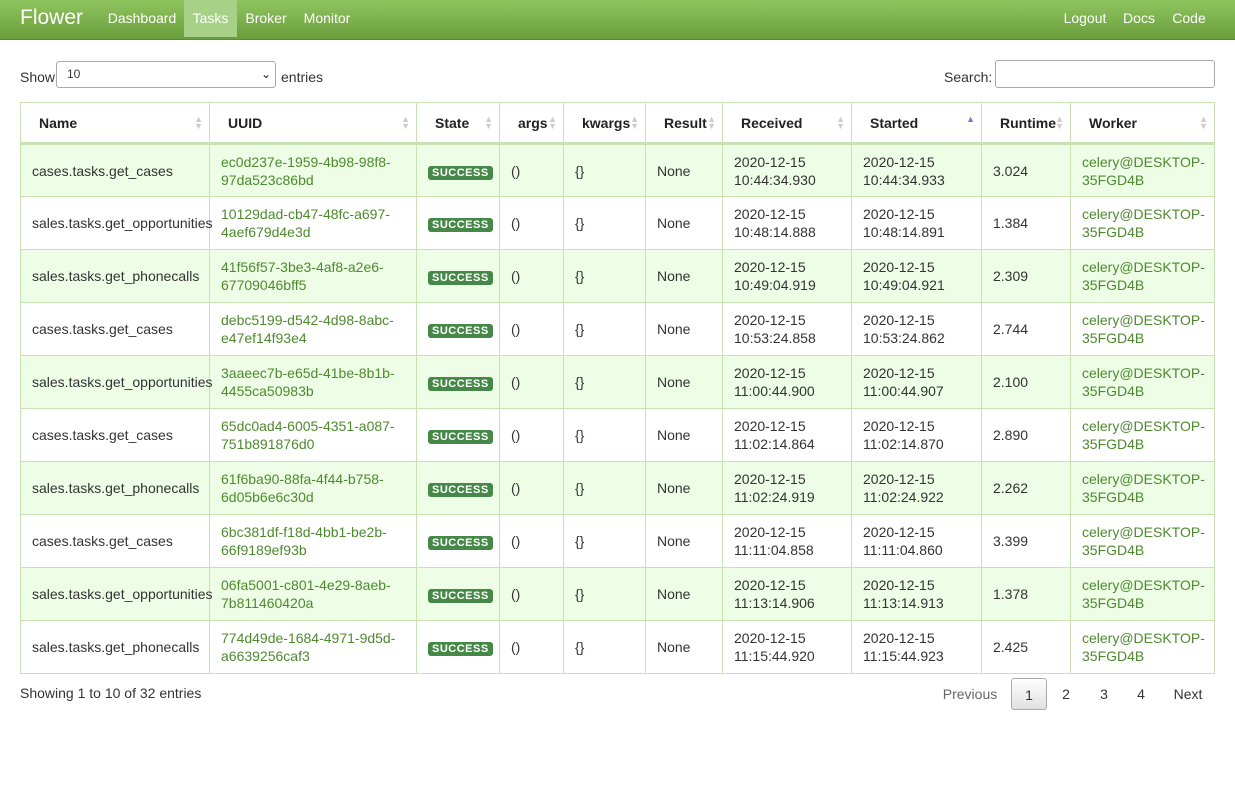 This screenshot has width=1235, height=801. I want to click on column-header-name: Name ▲ ▼, so click(115, 123).